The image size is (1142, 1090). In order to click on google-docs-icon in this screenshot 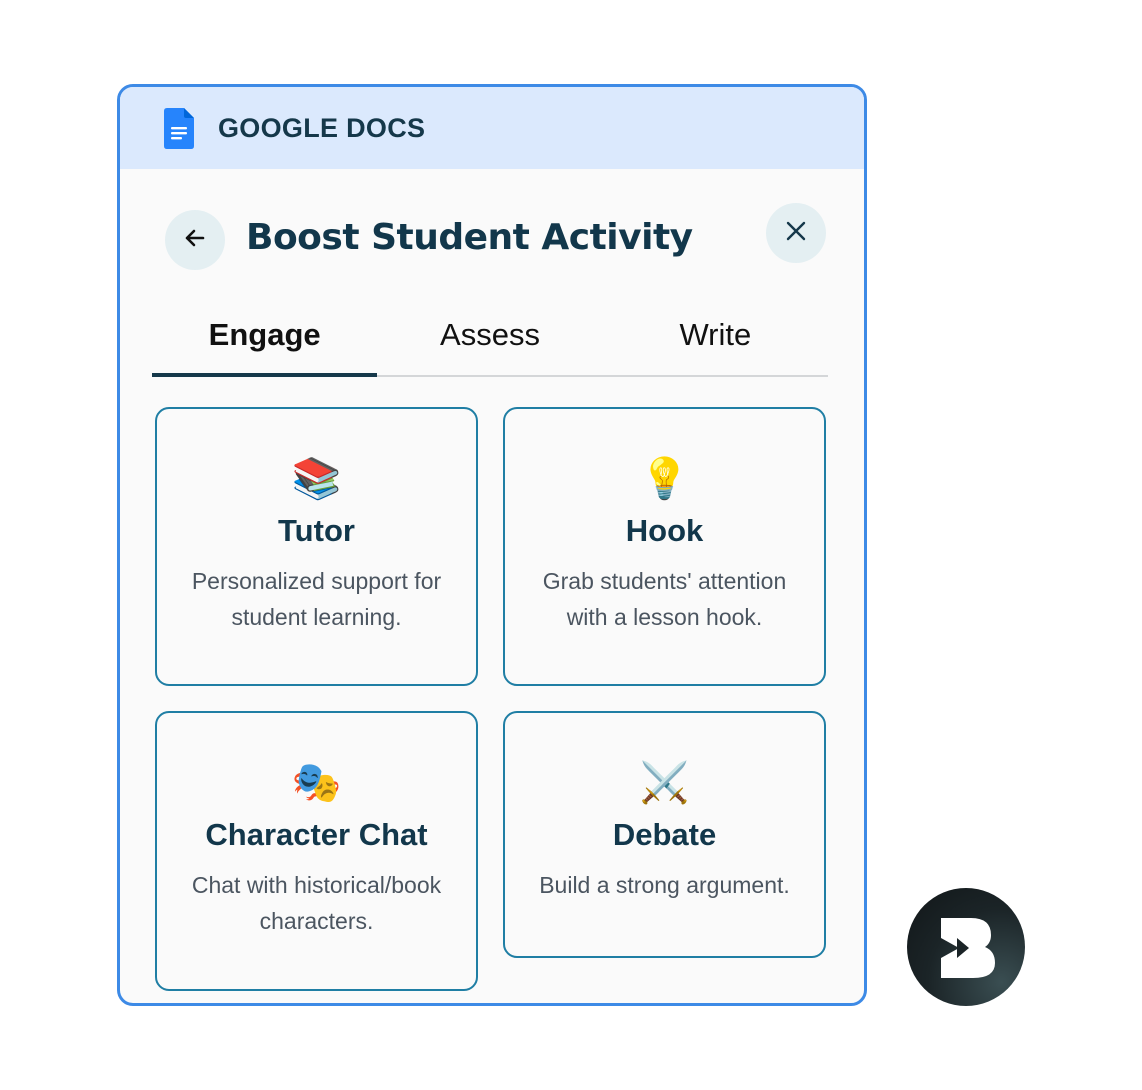, I will do `click(179, 128)`.